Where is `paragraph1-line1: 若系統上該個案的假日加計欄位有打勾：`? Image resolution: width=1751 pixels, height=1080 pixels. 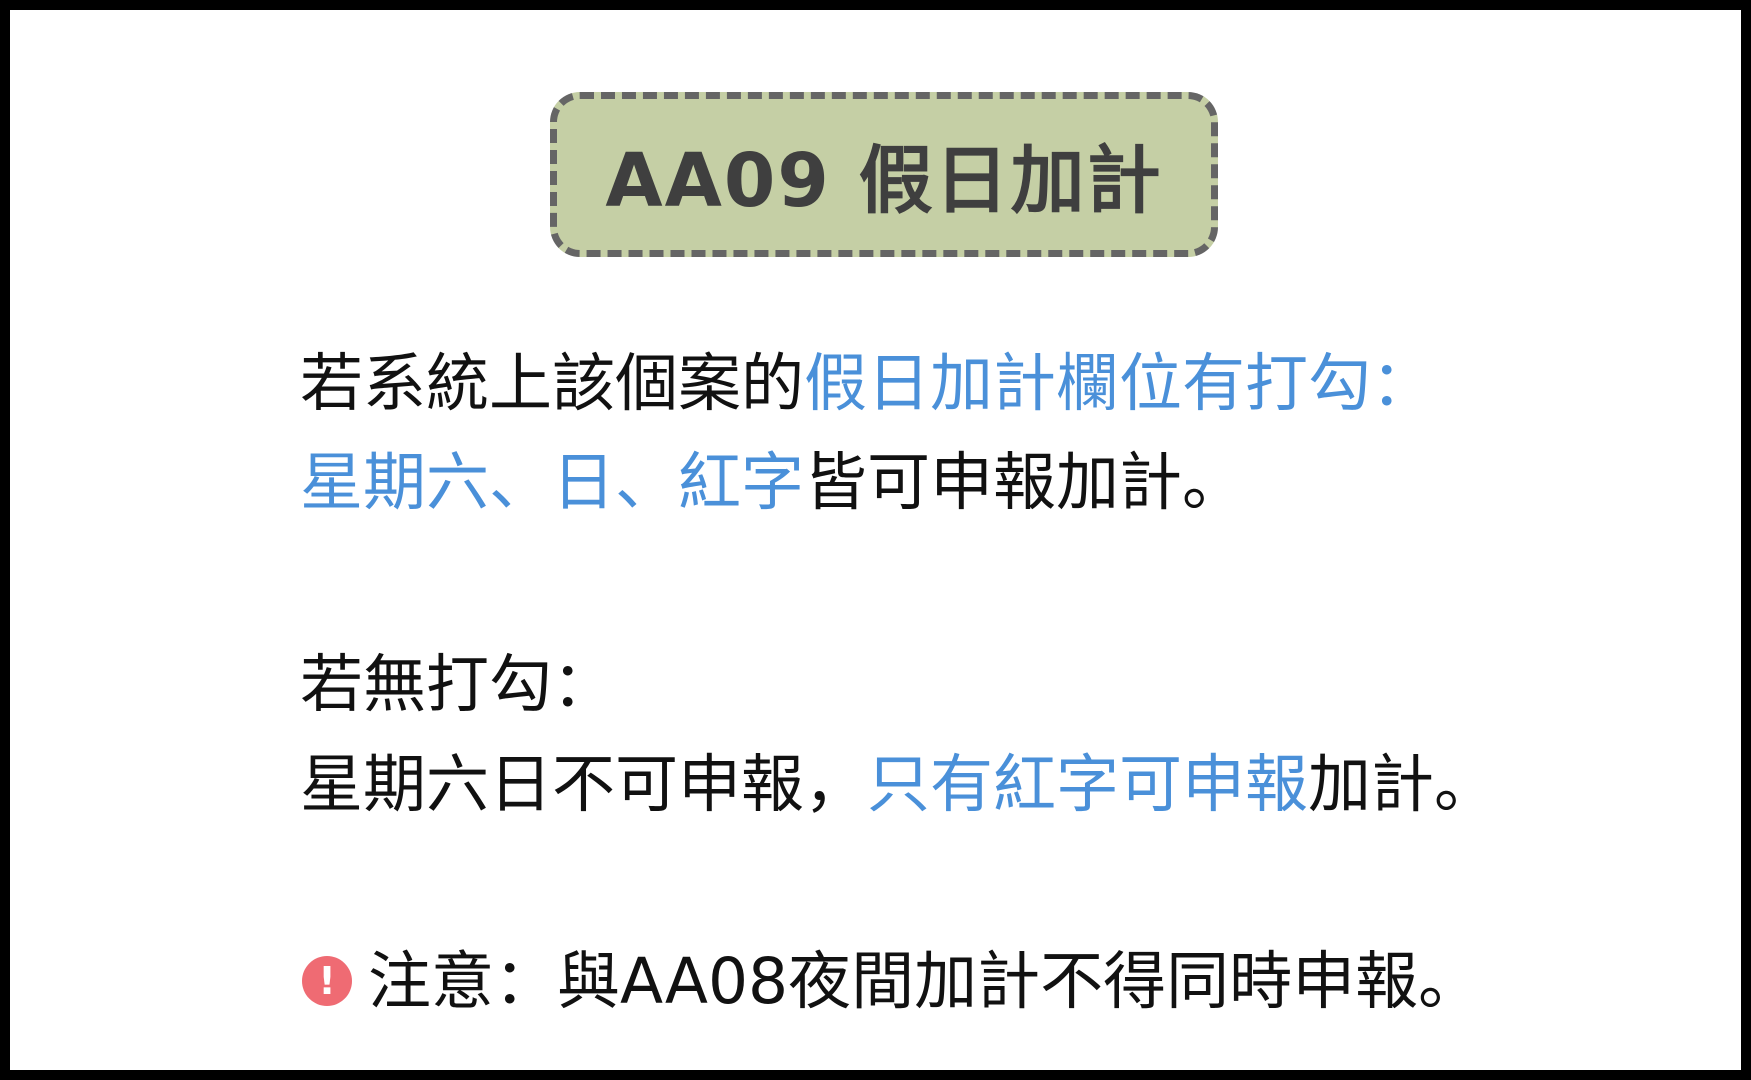
paragraph1-line1: 若系統上該個案的假日加計欄位有打勾： is located at coordinates (867, 384).